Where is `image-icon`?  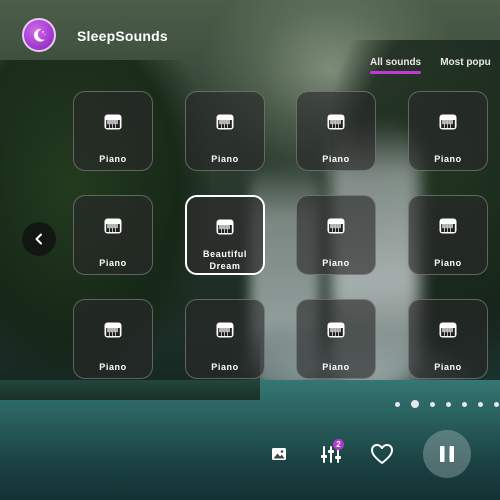
image-icon is located at coordinates (279, 454).